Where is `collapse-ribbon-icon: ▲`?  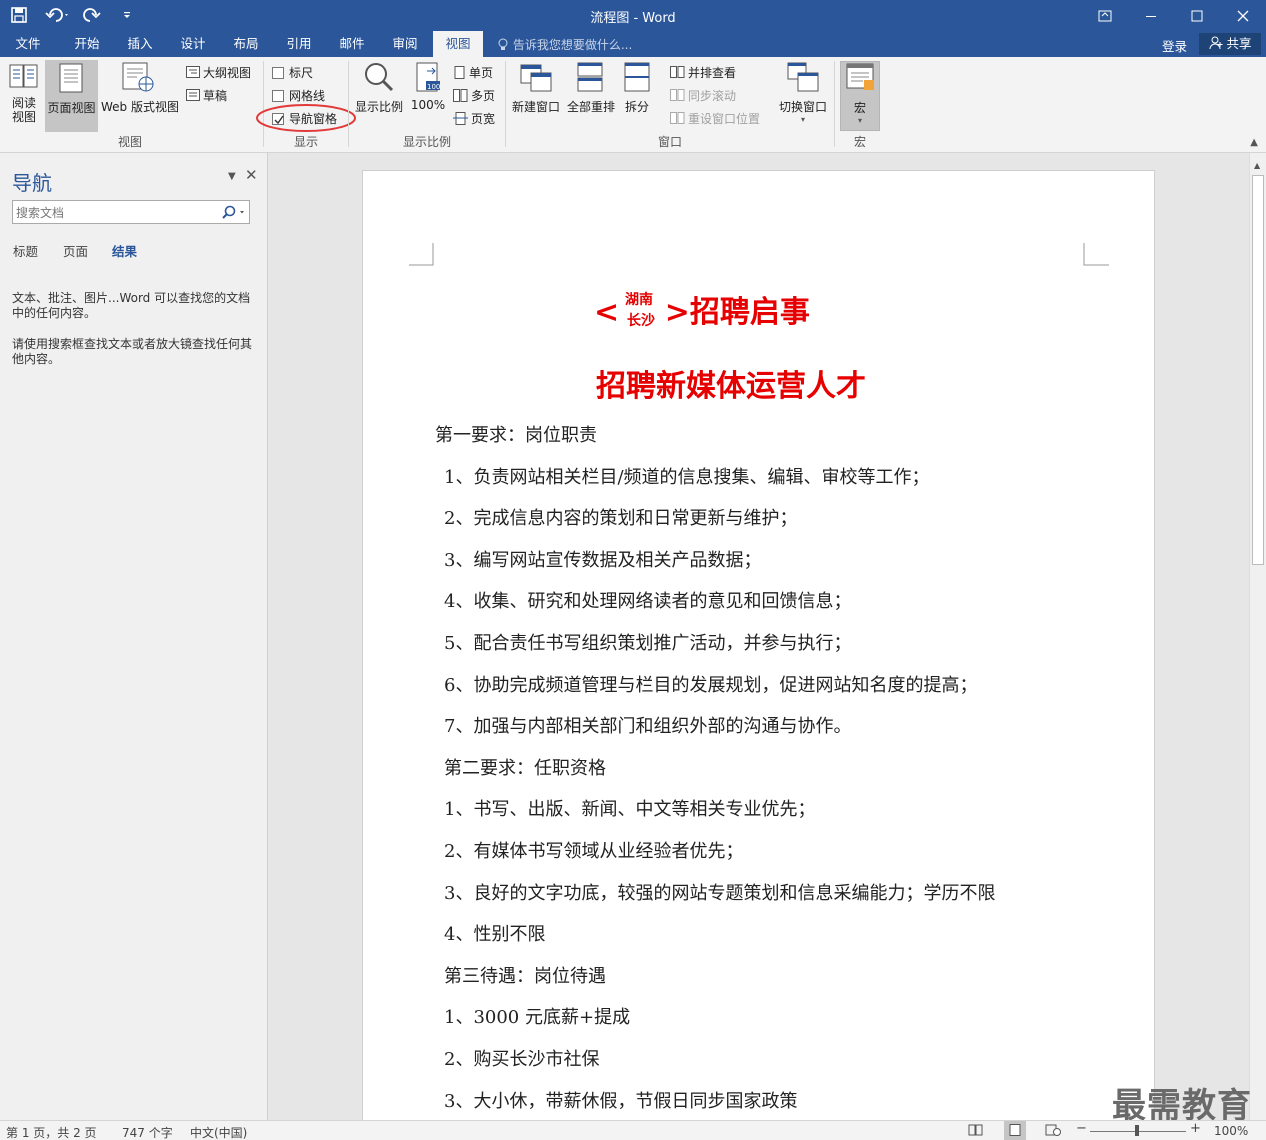 collapse-ribbon-icon: ▲ is located at coordinates (1254, 142).